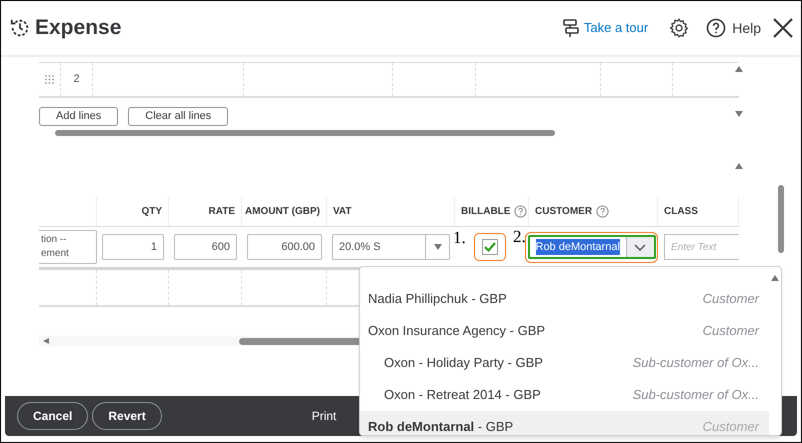 This screenshot has width=802, height=443. What do you see at coordinates (342, 212) in the screenshot?
I see `column-header: VAT` at bounding box center [342, 212].